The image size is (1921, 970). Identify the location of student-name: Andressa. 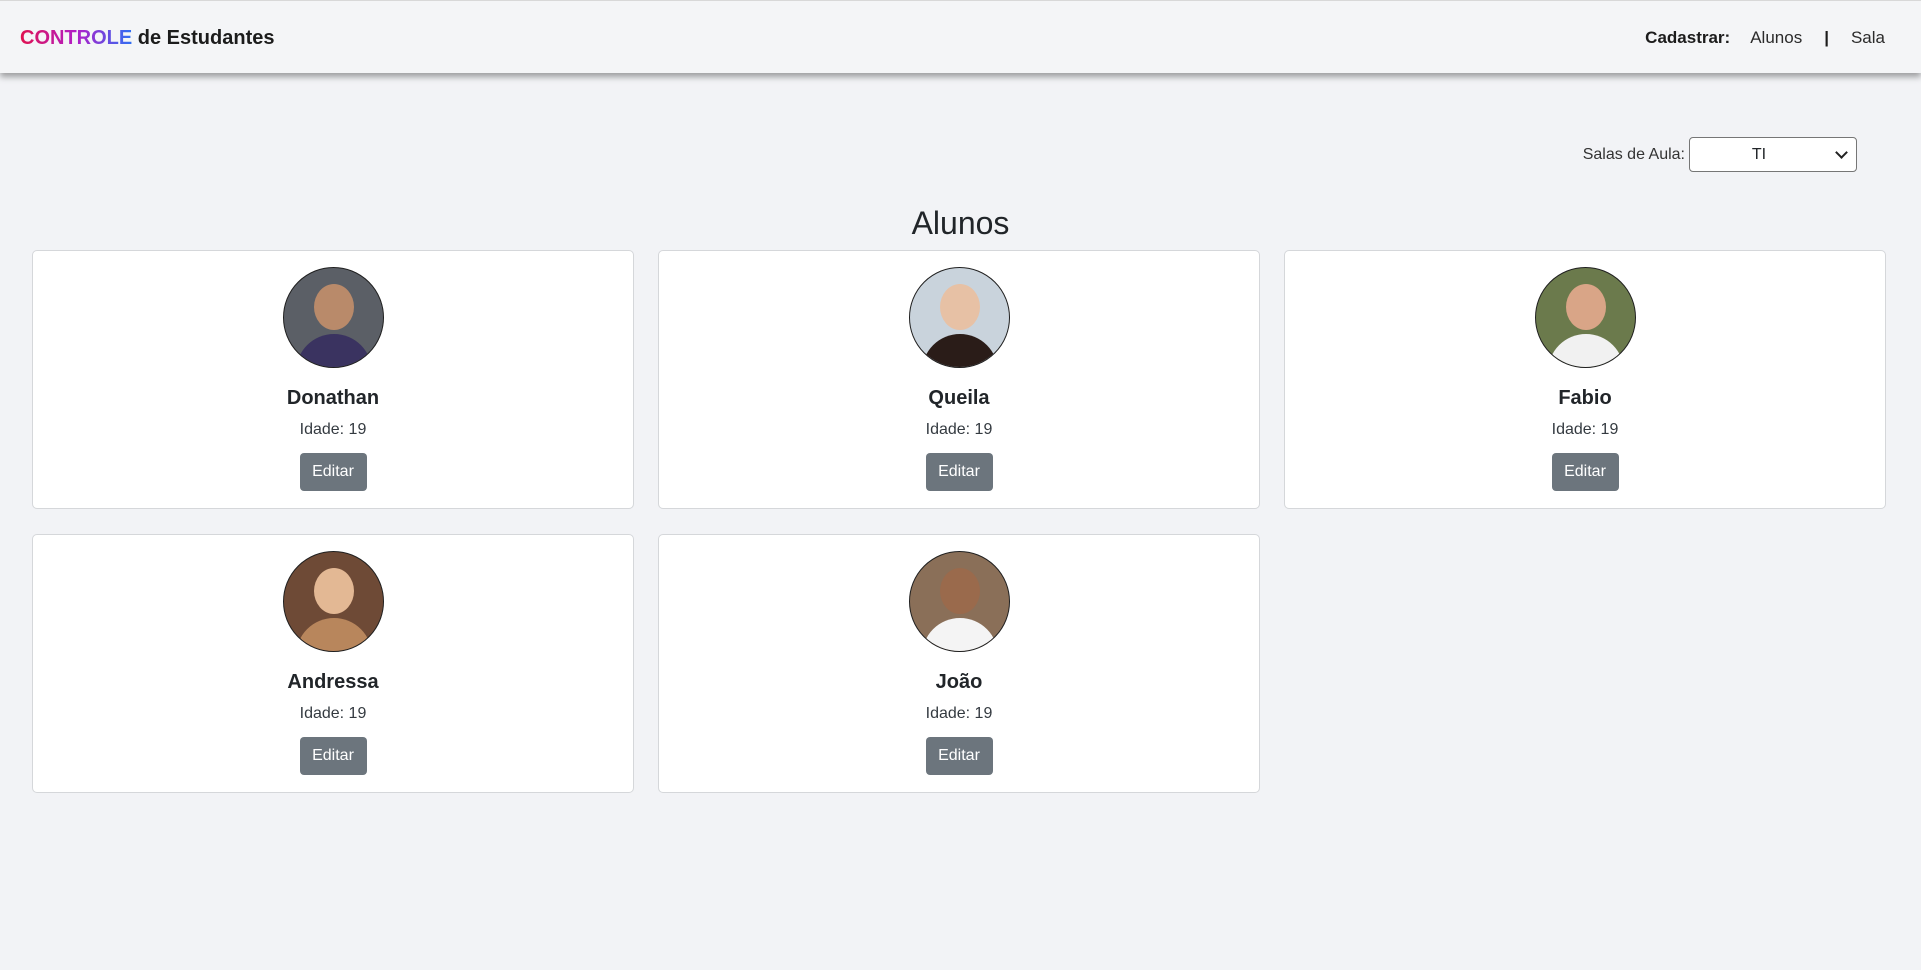
(333, 682).